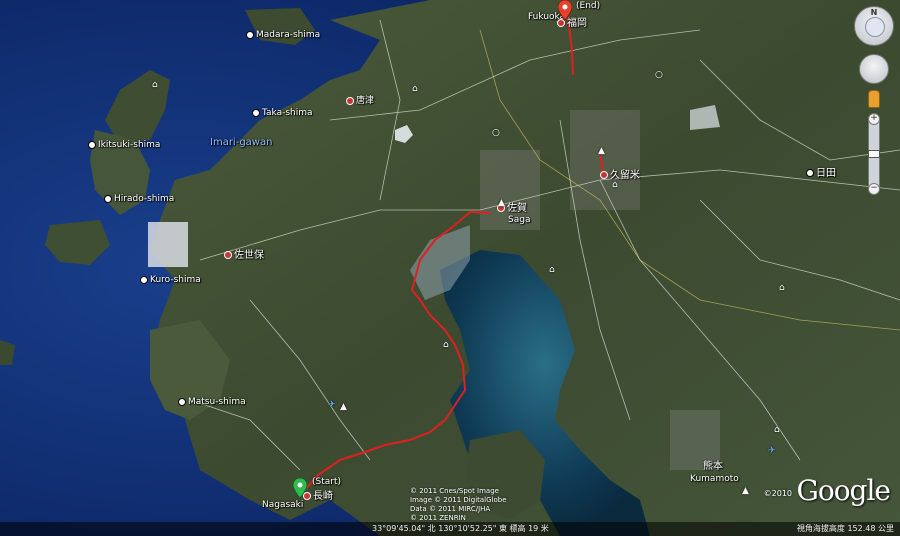 This screenshot has width=900, height=536. What do you see at coordinates (777, 493) in the screenshot?
I see `copyright-year: ©2010` at bounding box center [777, 493].